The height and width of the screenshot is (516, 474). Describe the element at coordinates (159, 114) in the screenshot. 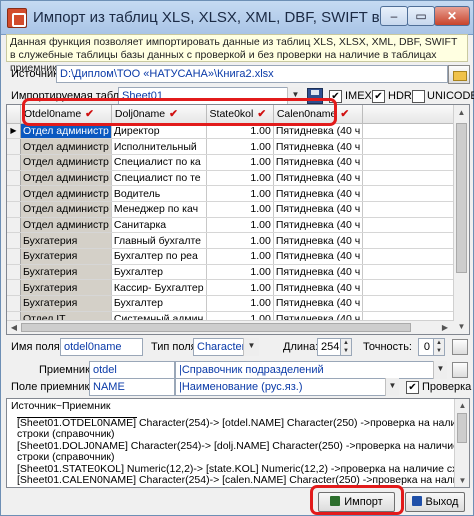

I see `column-header-dolj: Dolj0name ✔` at that location.